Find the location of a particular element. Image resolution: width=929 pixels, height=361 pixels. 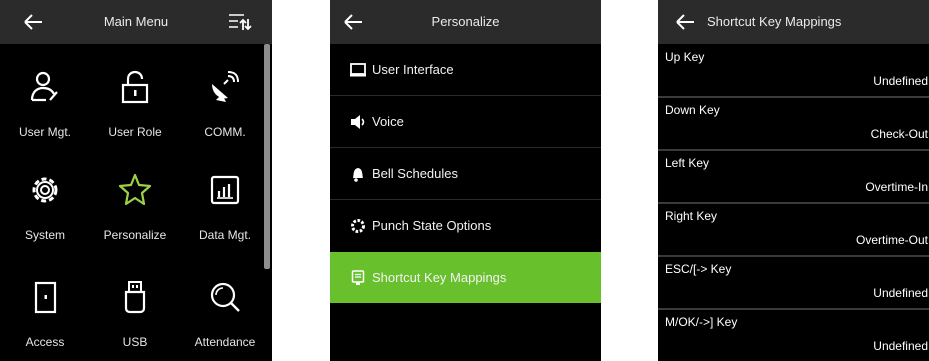

list-item-user-interface: User Interface is located at coordinates (465, 69).